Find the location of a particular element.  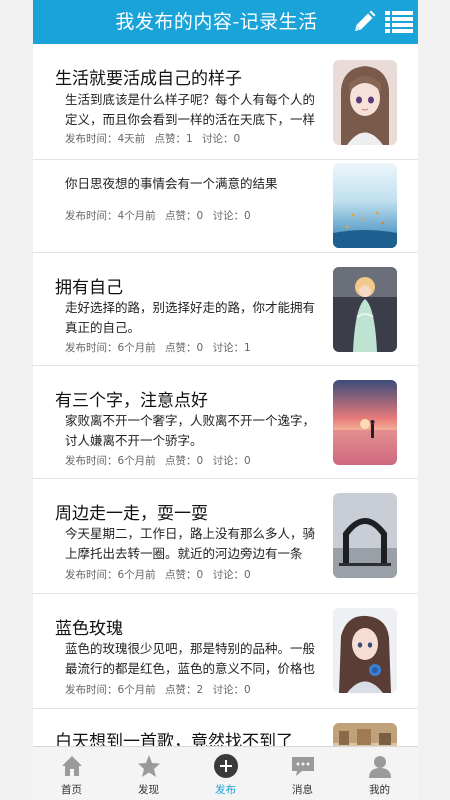

message-icon is located at coordinates (302, 766).